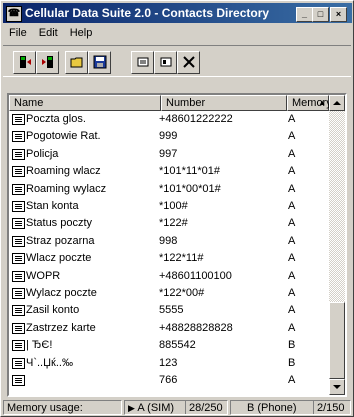  I want to click on table-row: Zasil konto 5555 A, so click(168, 310).